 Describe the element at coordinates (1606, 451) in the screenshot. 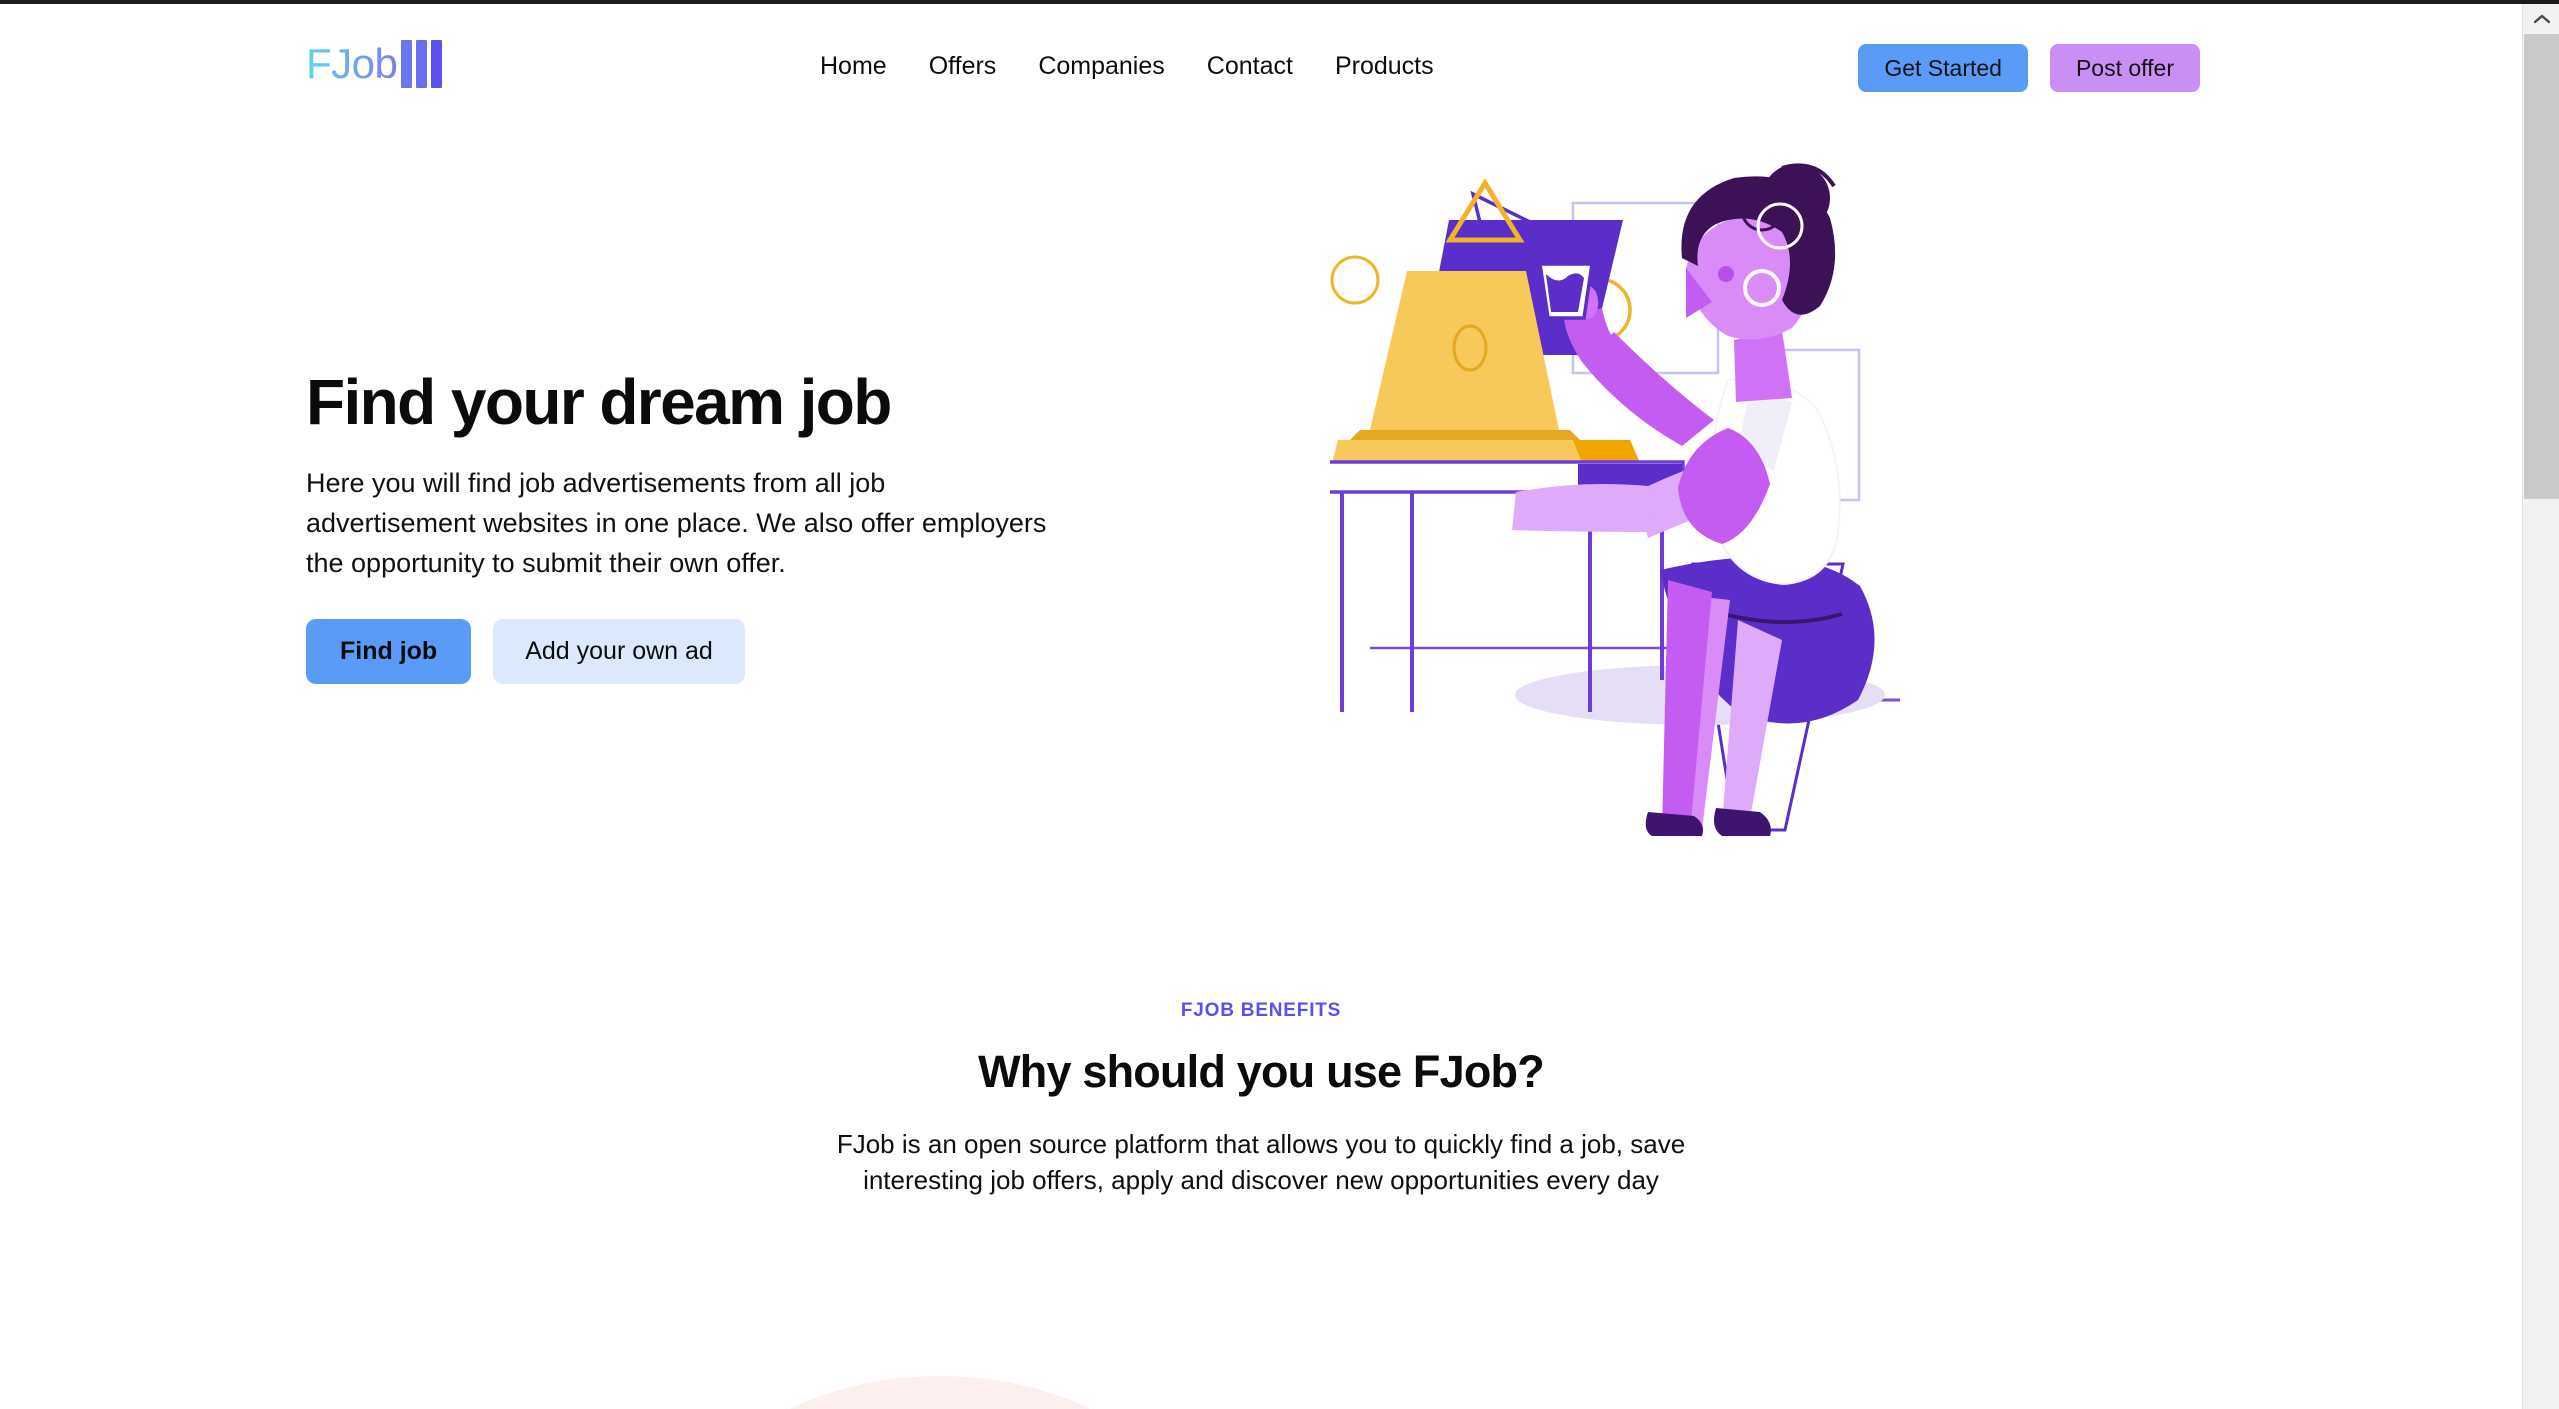

I see `laptop-base-shadow` at that location.